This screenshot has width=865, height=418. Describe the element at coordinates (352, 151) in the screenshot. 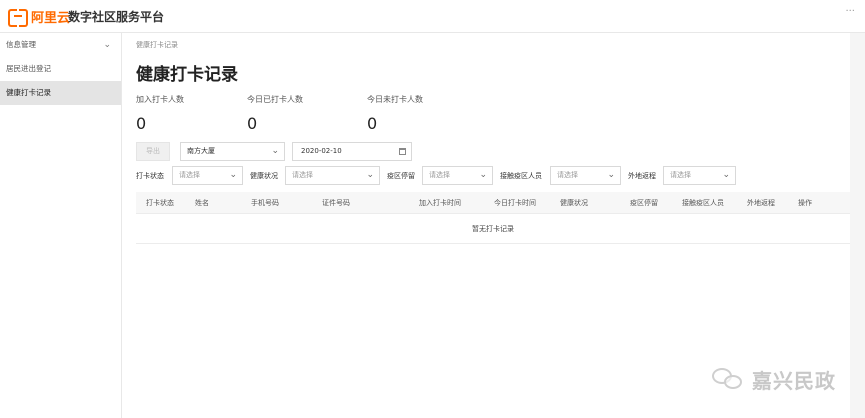

I see `date-picker: 2020-02-10` at that location.